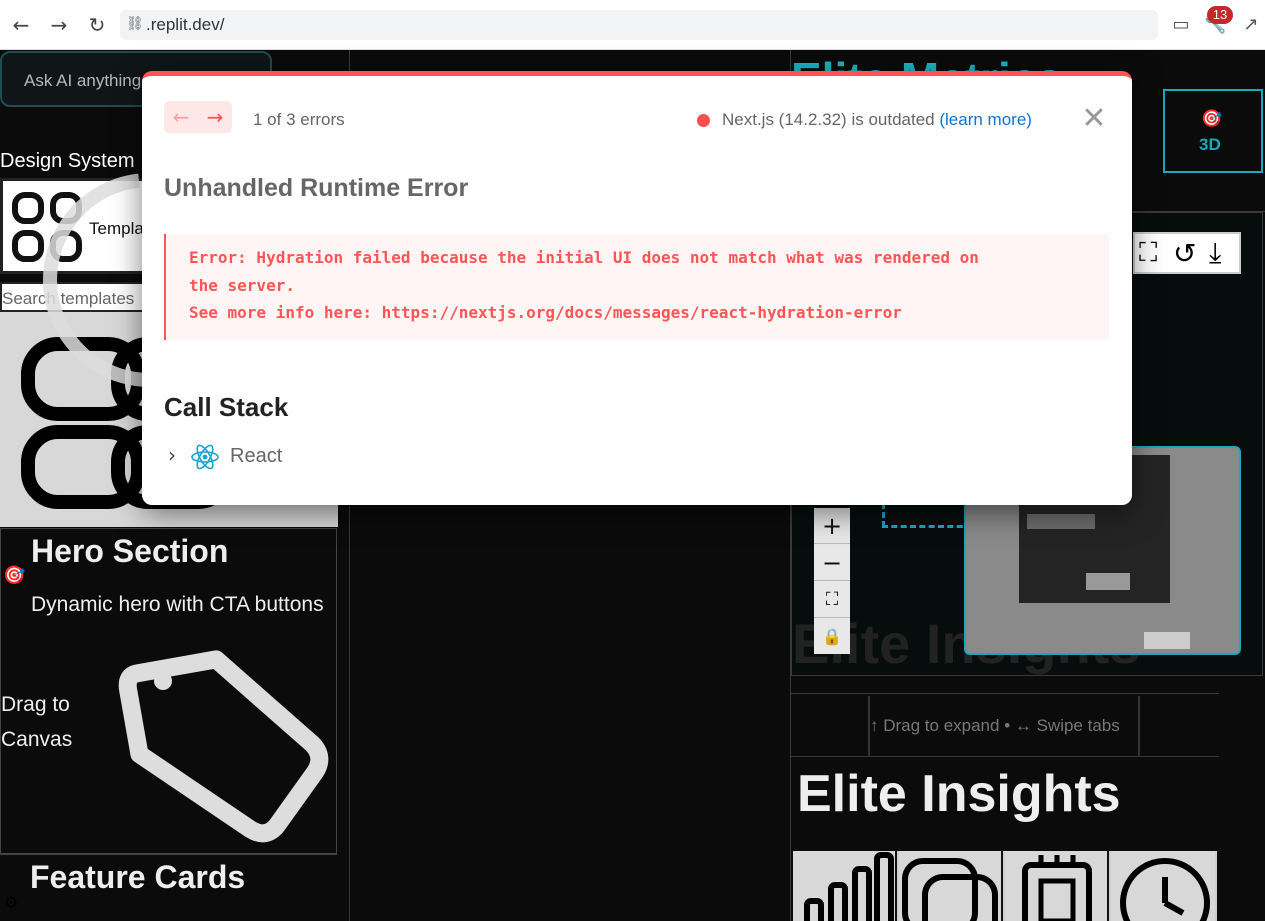 This screenshot has width=1265, height=921. I want to click on learn-more-link: (learn more), so click(985, 119).